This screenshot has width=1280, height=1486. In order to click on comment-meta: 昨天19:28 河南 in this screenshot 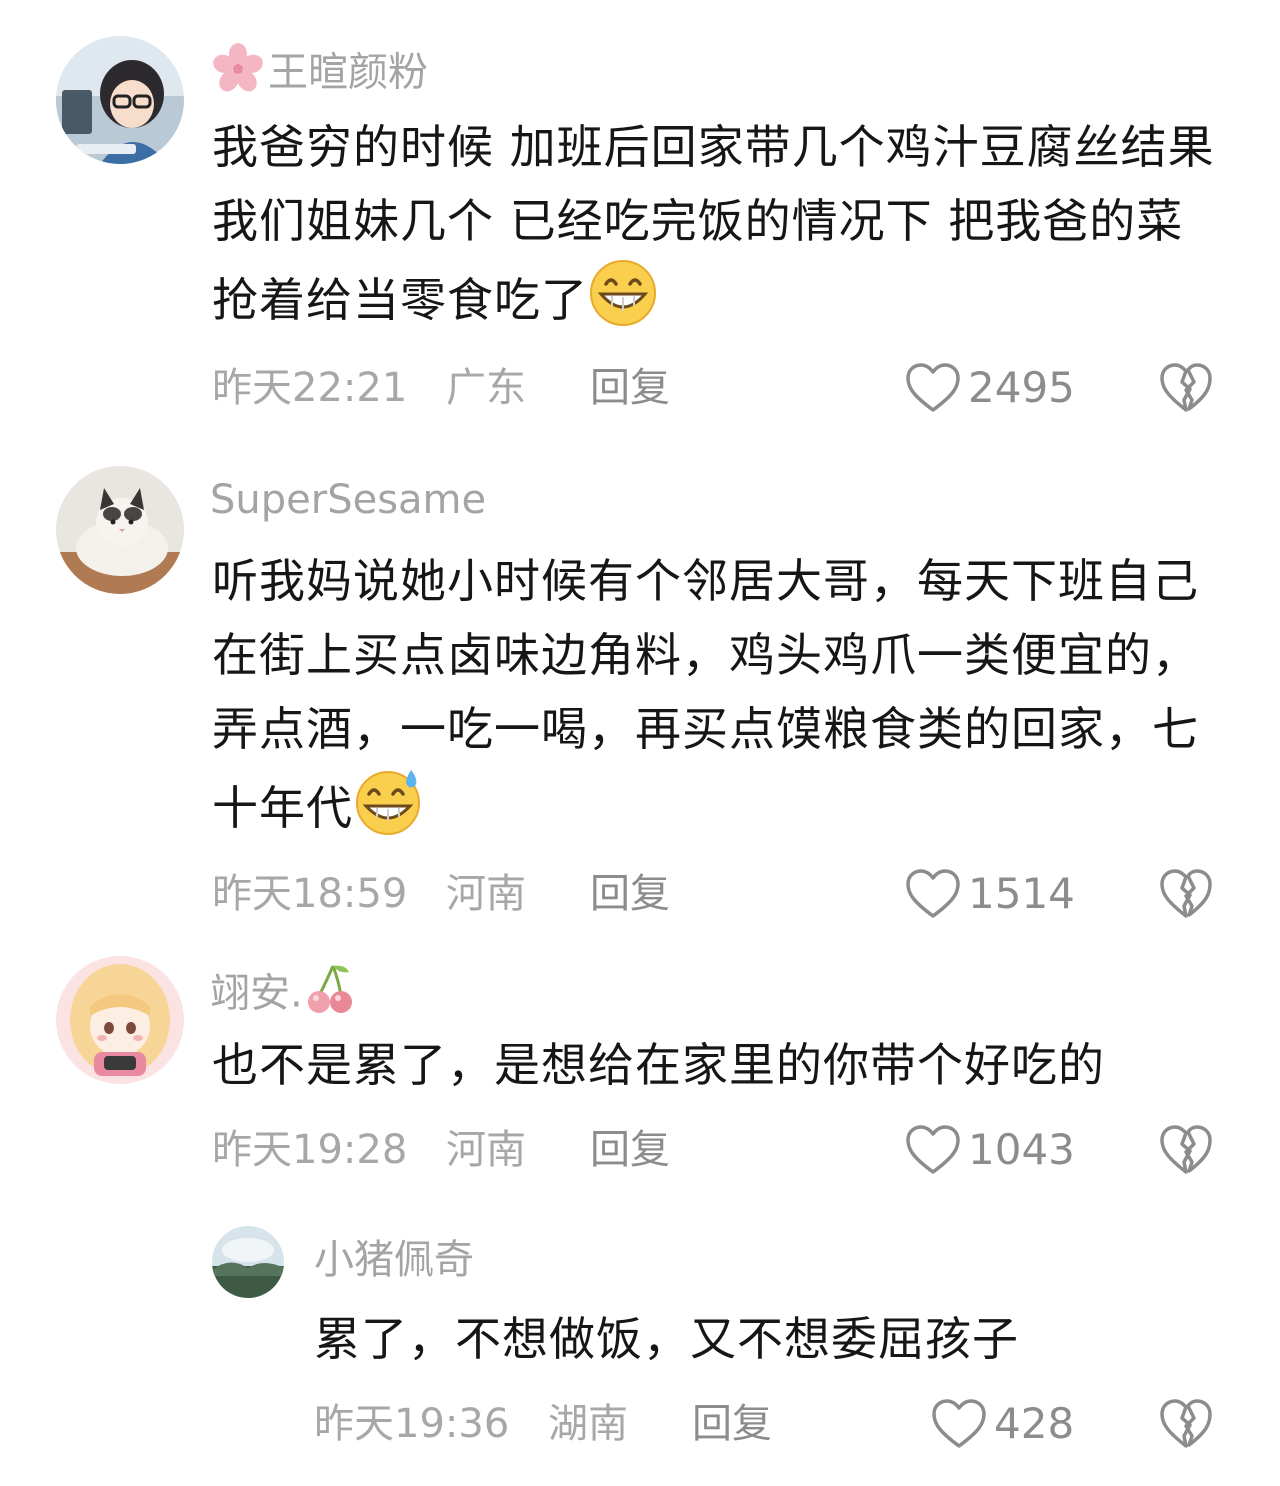, I will do `click(369, 1150)`.